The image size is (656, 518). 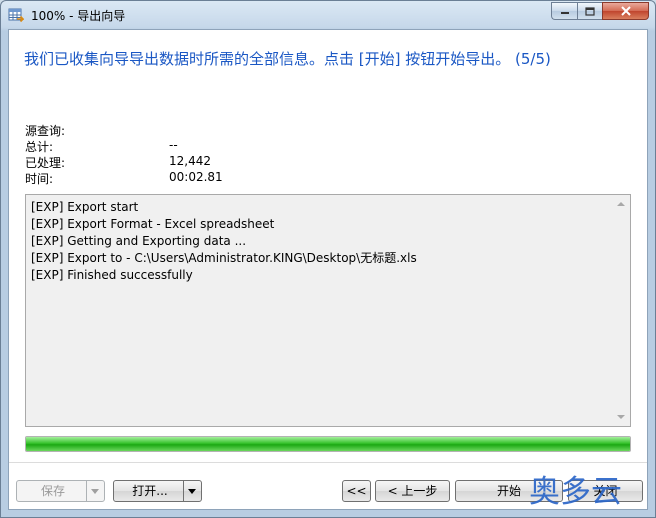 I want to click on save-dropdown, so click(x=95, y=491).